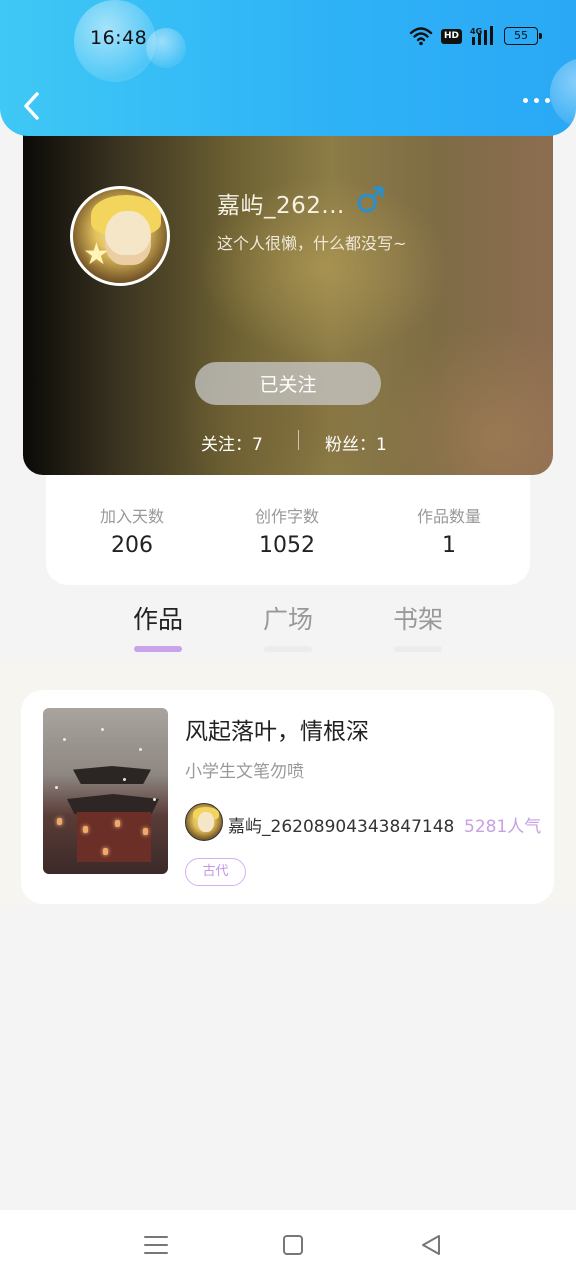  Describe the element at coordinates (232, 442) in the screenshot. I see `following-count: 关注：7` at that location.